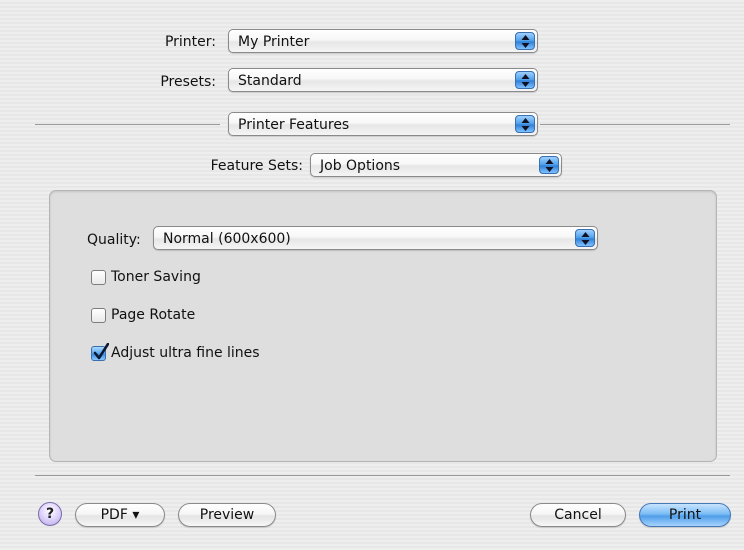 The width and height of the screenshot is (744, 550). What do you see at coordinates (190, 42) in the screenshot?
I see `printer-label: Printer:` at bounding box center [190, 42].